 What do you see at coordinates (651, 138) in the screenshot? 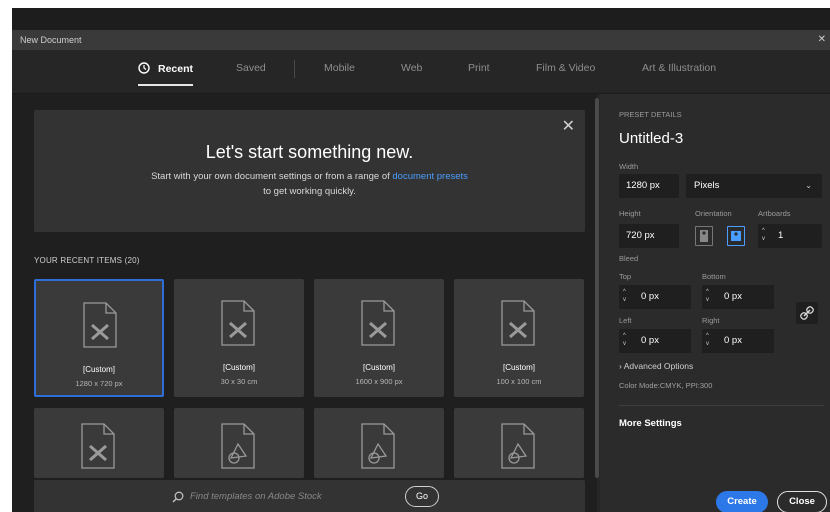
I see `document-name-field: Untitled-3` at bounding box center [651, 138].